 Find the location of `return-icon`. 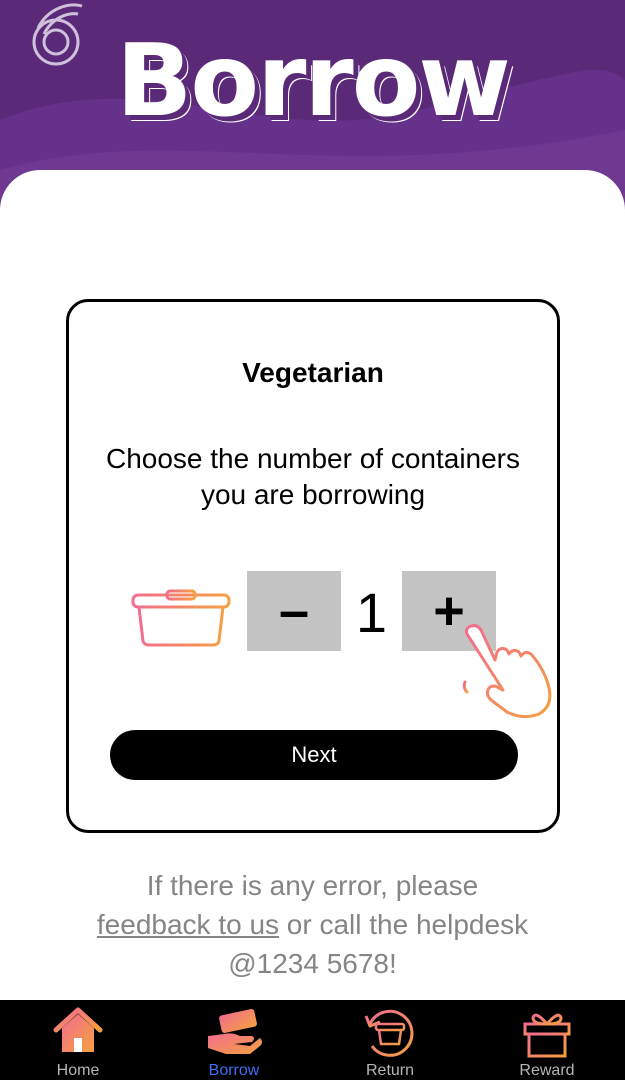

return-icon is located at coordinates (389, 1033).